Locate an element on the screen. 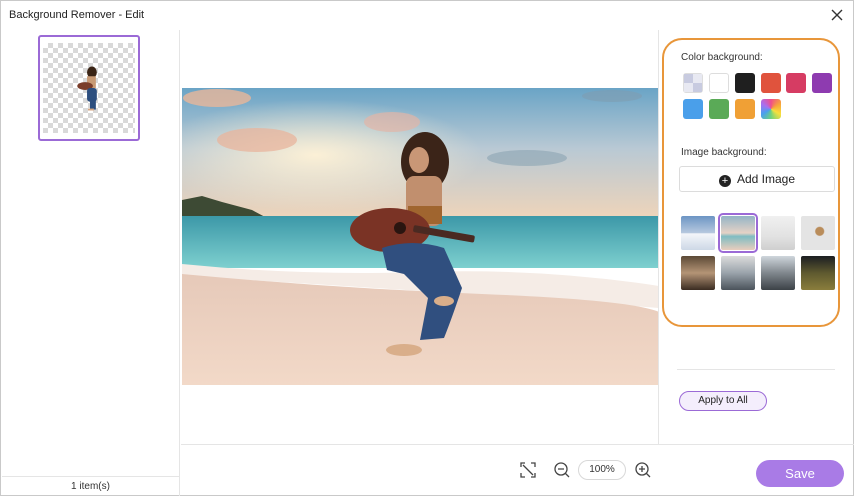  black-swatch is located at coordinates (745, 83).